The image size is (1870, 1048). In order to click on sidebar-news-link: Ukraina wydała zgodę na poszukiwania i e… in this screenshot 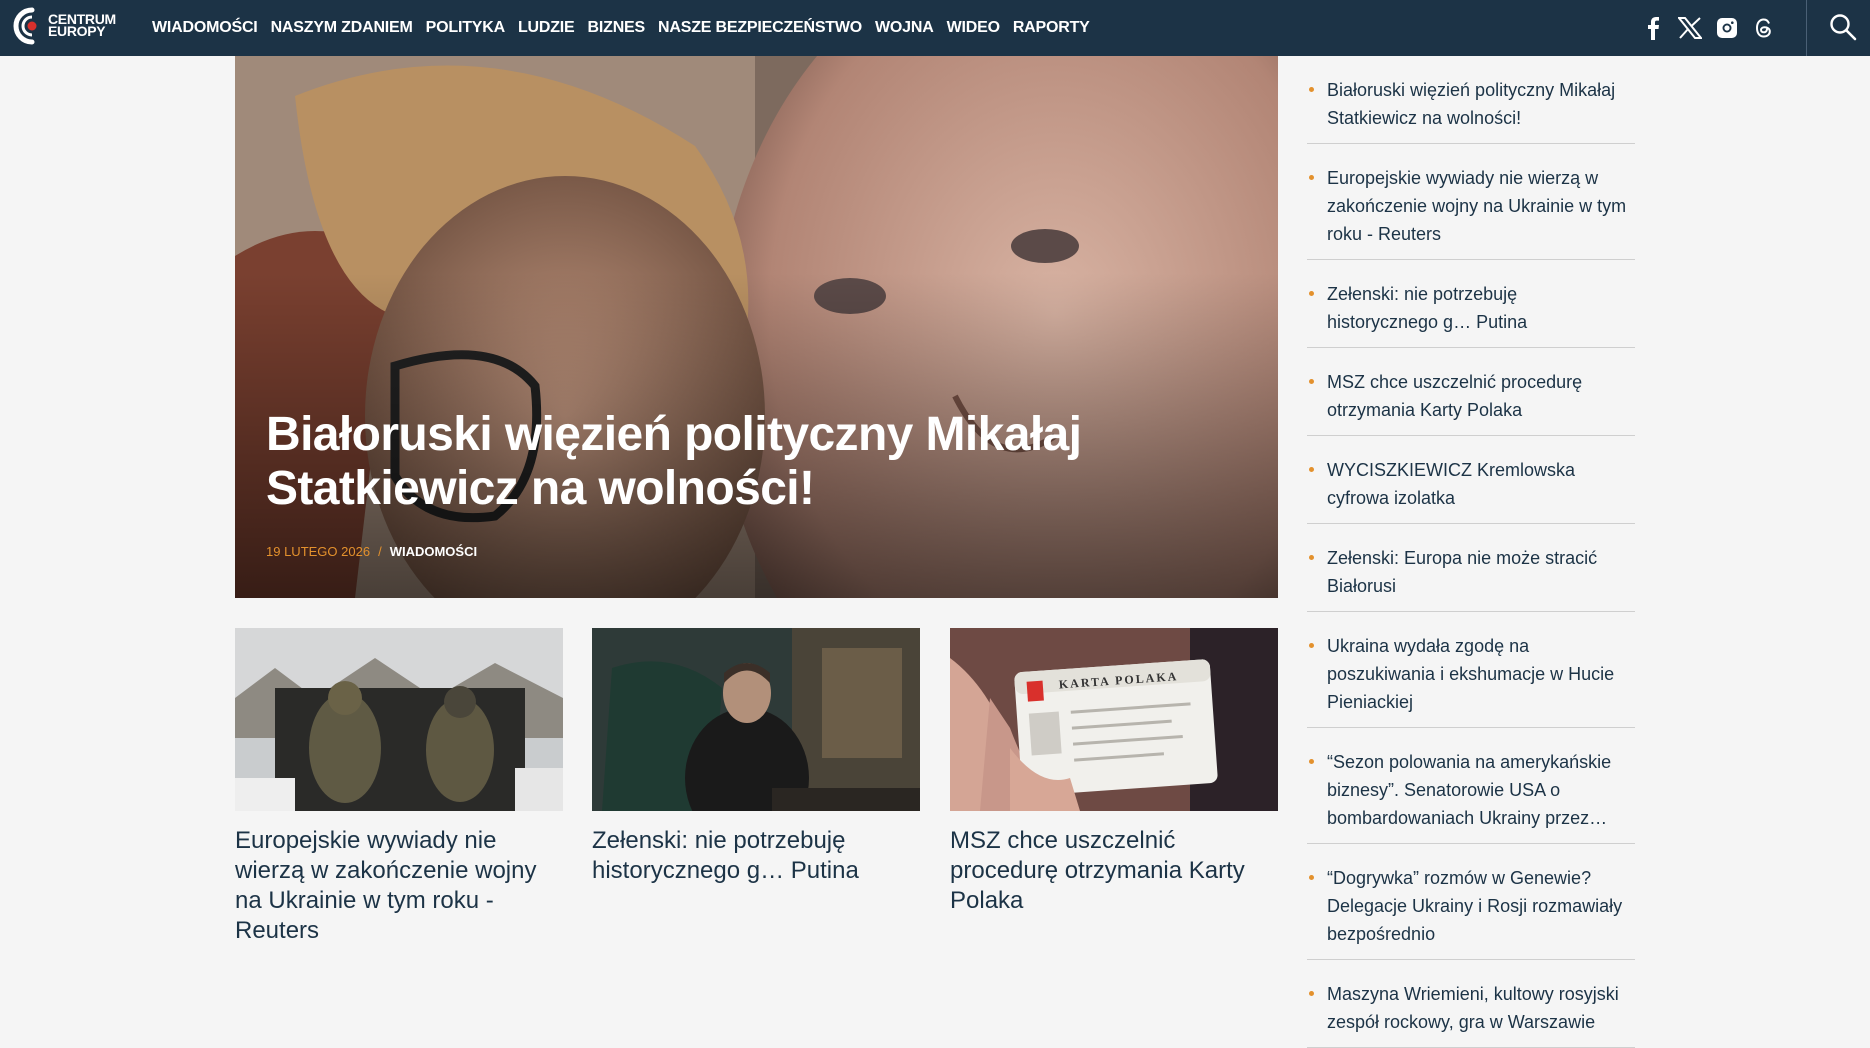, I will do `click(1479, 674)`.